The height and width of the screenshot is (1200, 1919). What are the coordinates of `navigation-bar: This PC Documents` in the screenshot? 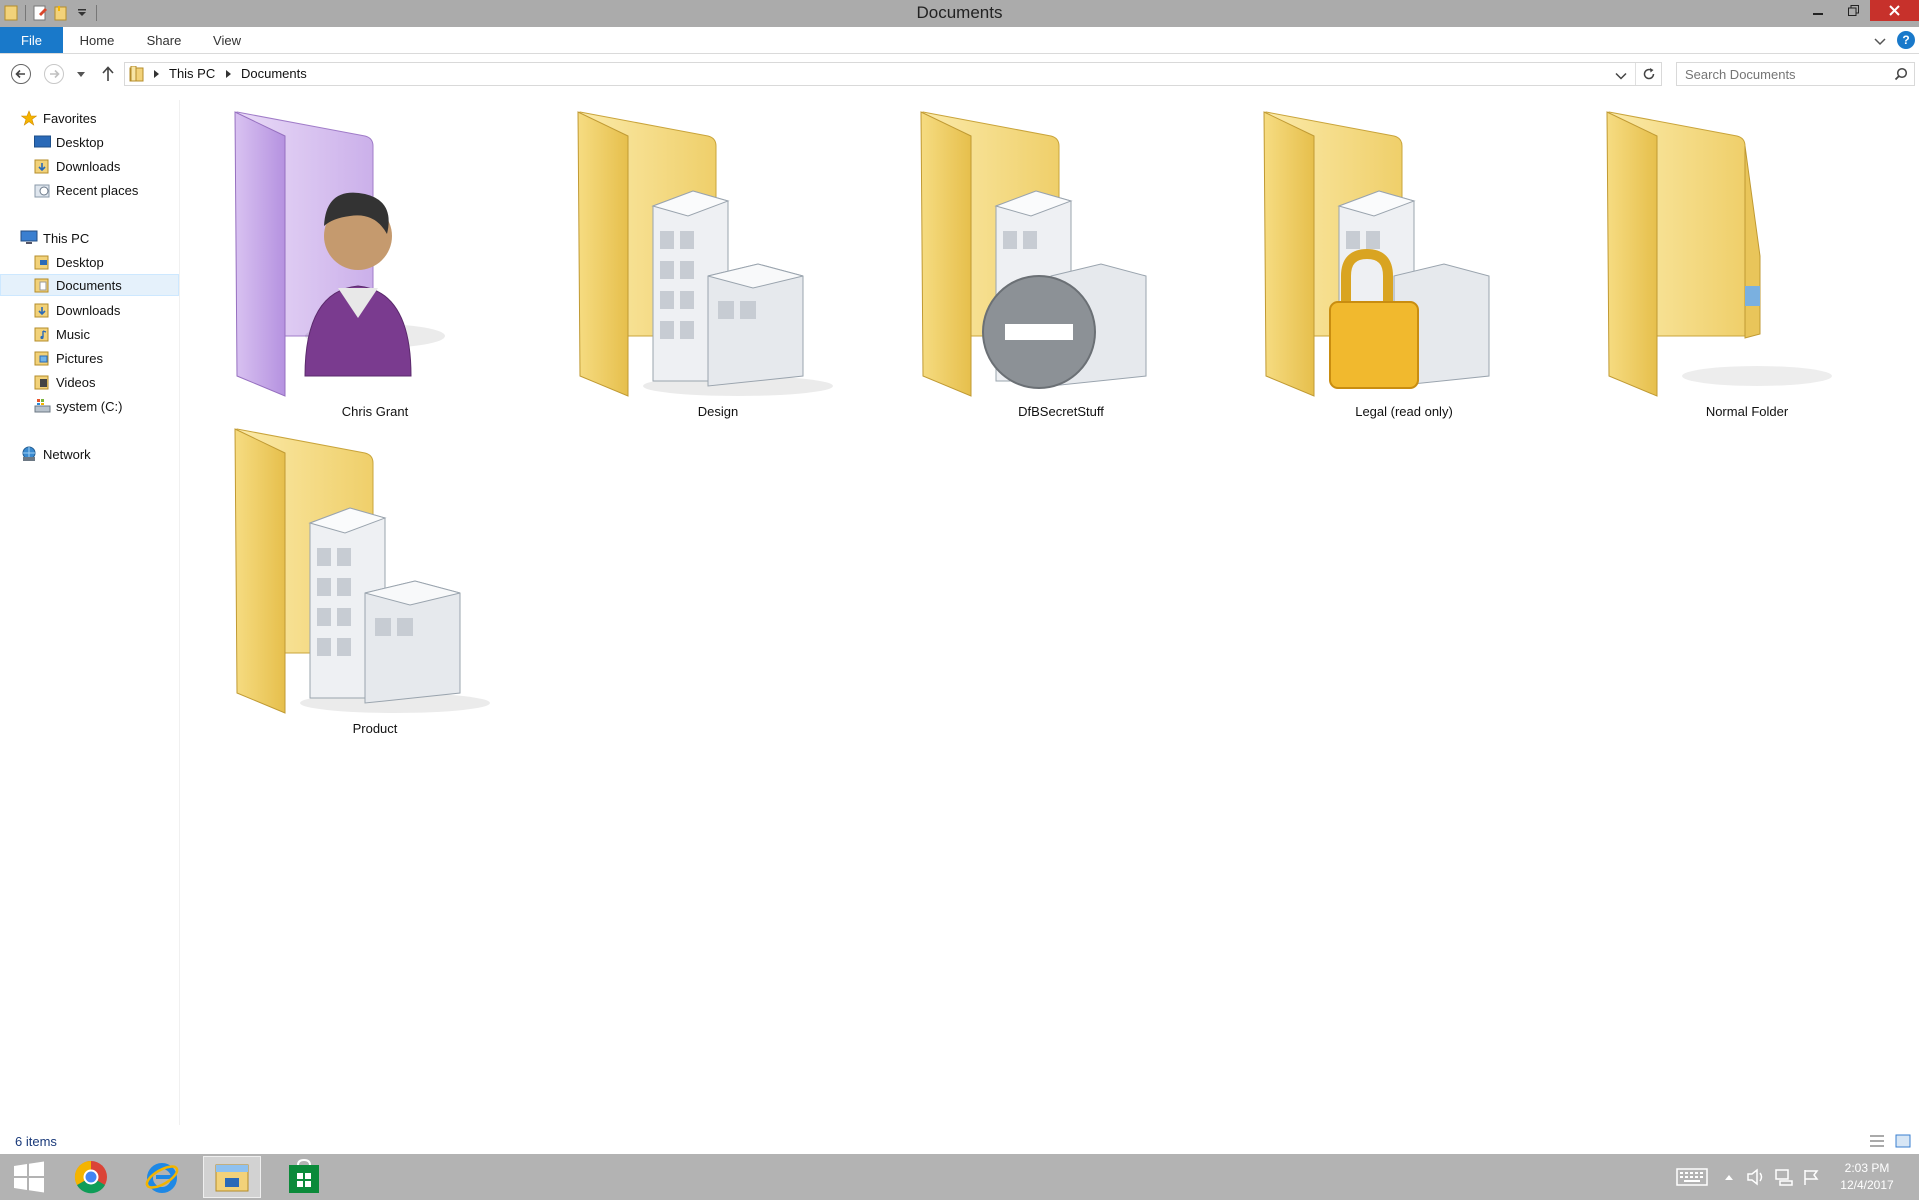 It's located at (959, 74).